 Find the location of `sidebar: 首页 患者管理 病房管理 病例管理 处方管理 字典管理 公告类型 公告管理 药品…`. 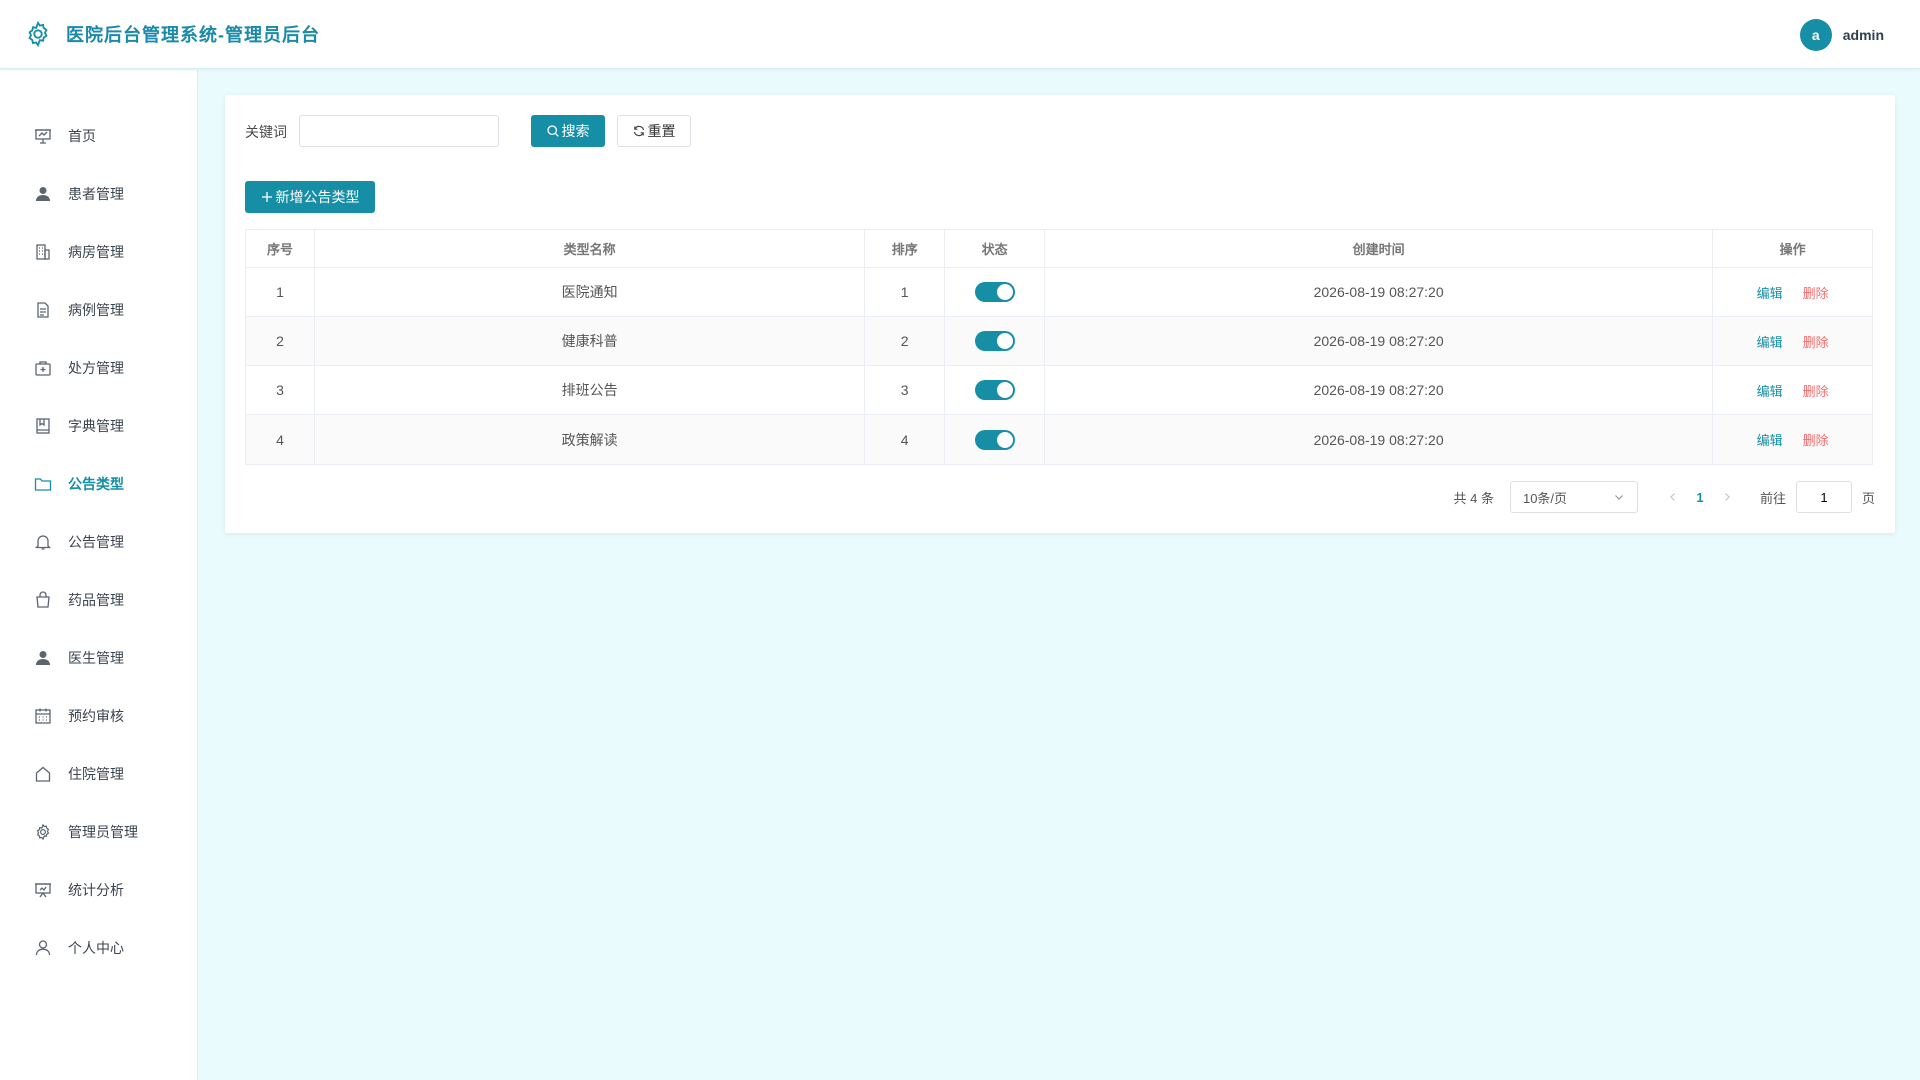

sidebar: 首页 患者管理 病房管理 病例管理 处方管理 字典管理 公告类型 公告管理 药品… is located at coordinates (99, 575).